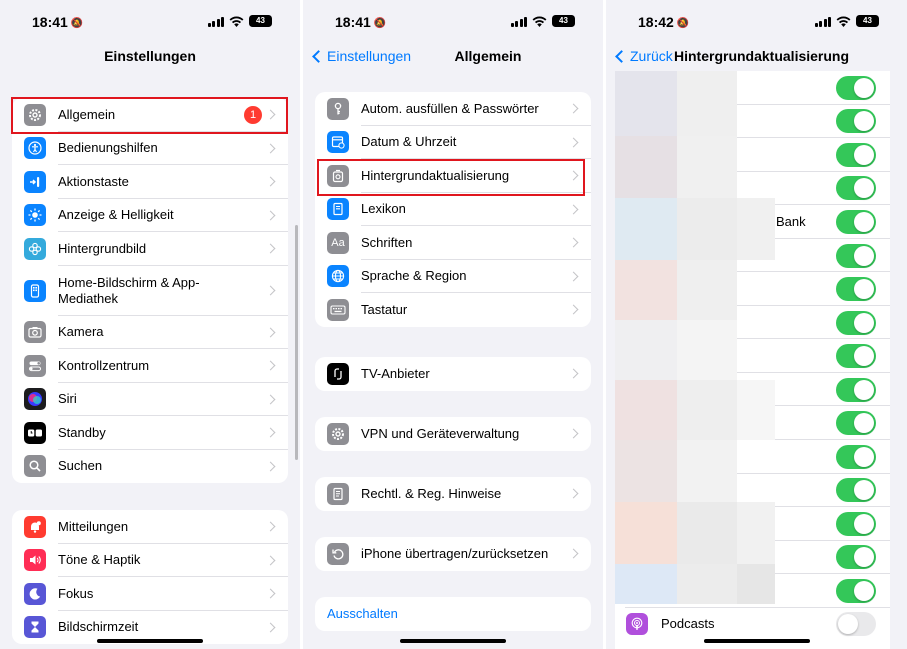 This screenshot has width=907, height=649. I want to click on search-icon, so click(35, 466).